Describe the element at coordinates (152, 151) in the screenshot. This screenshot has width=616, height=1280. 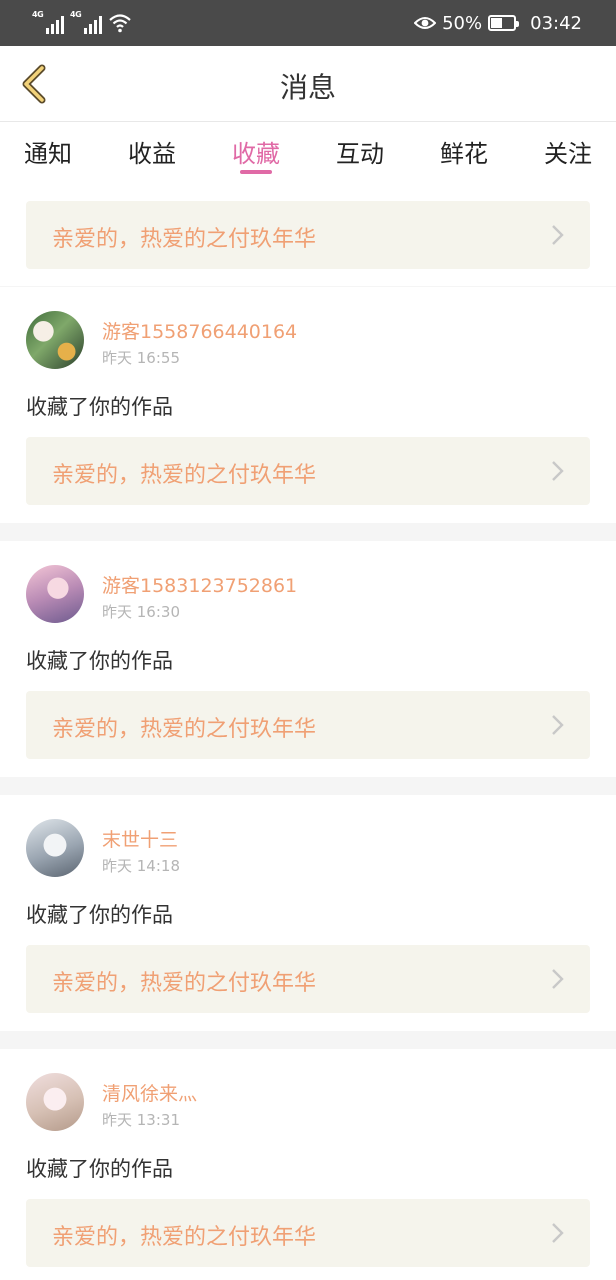
I see `tab-earnings: 收益` at that location.